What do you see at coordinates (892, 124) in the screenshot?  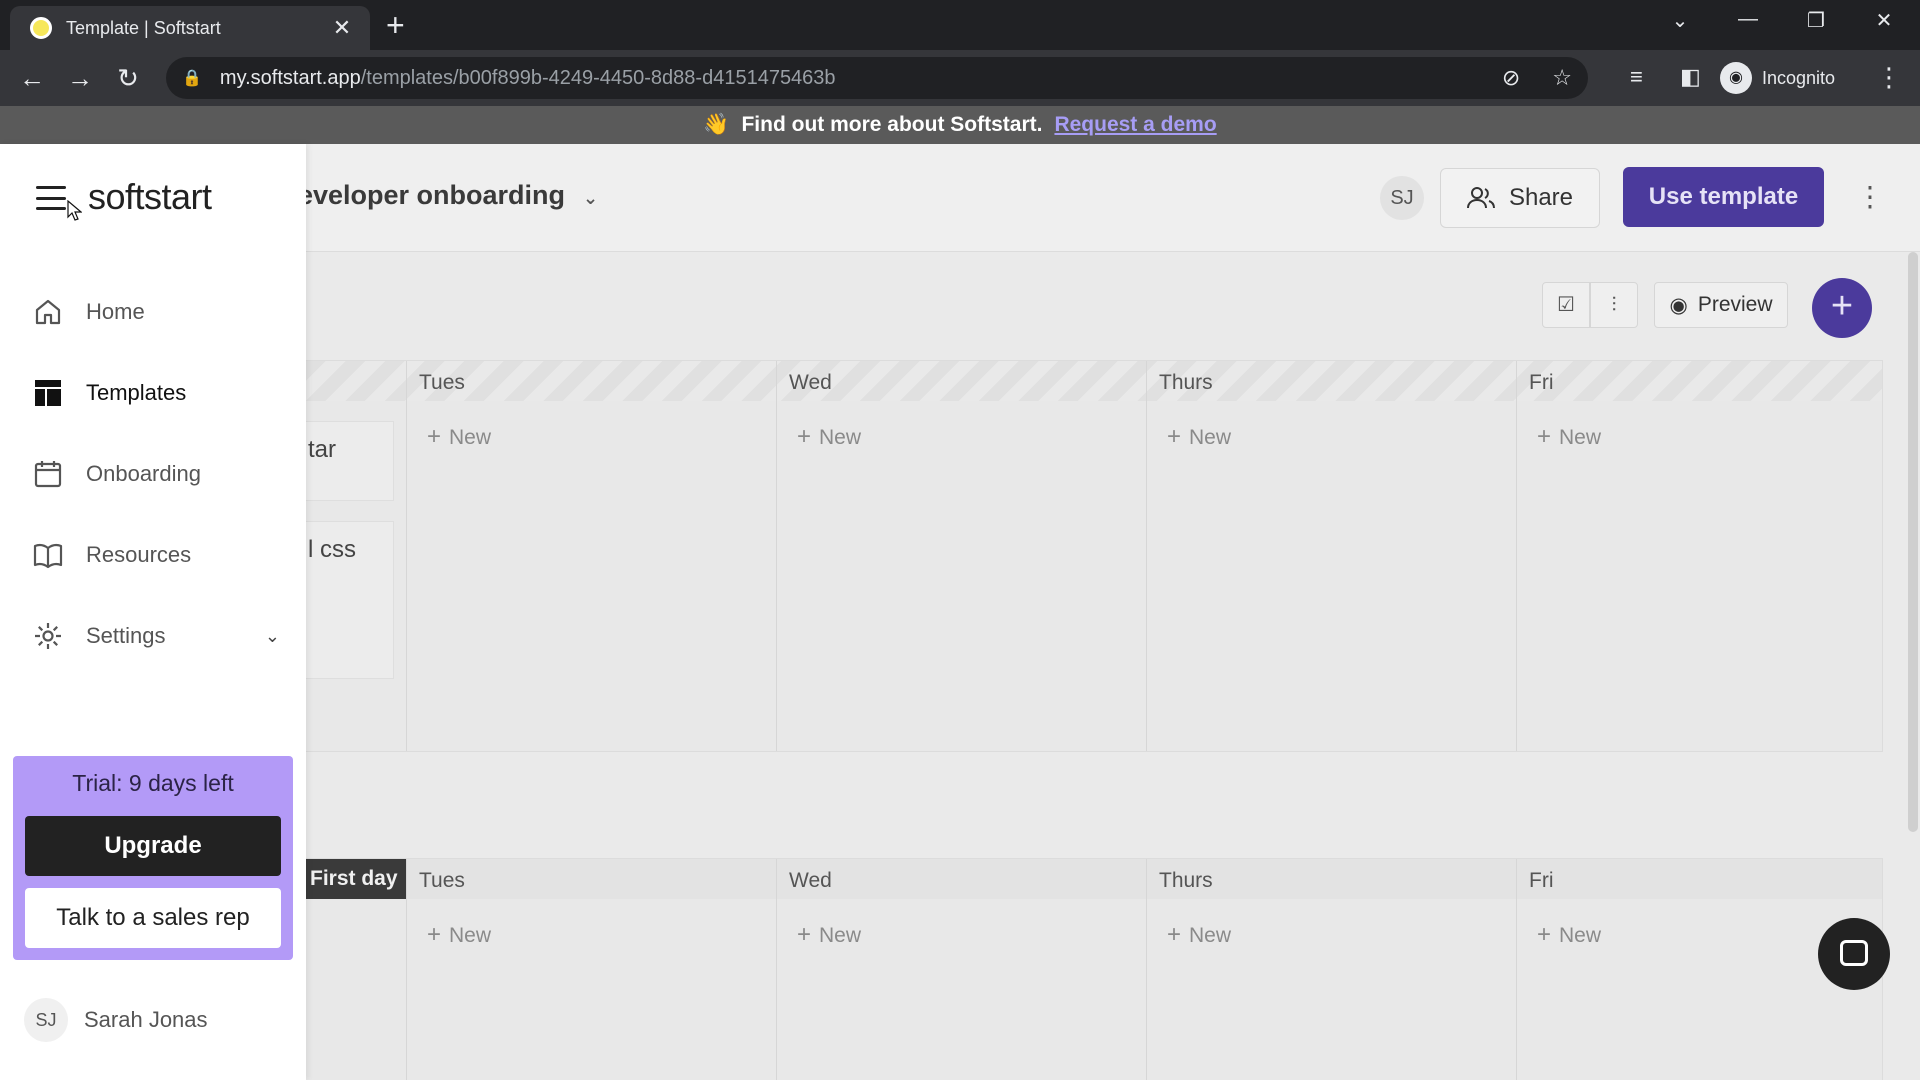 I see `banner-text: Find out more about Softstart.` at bounding box center [892, 124].